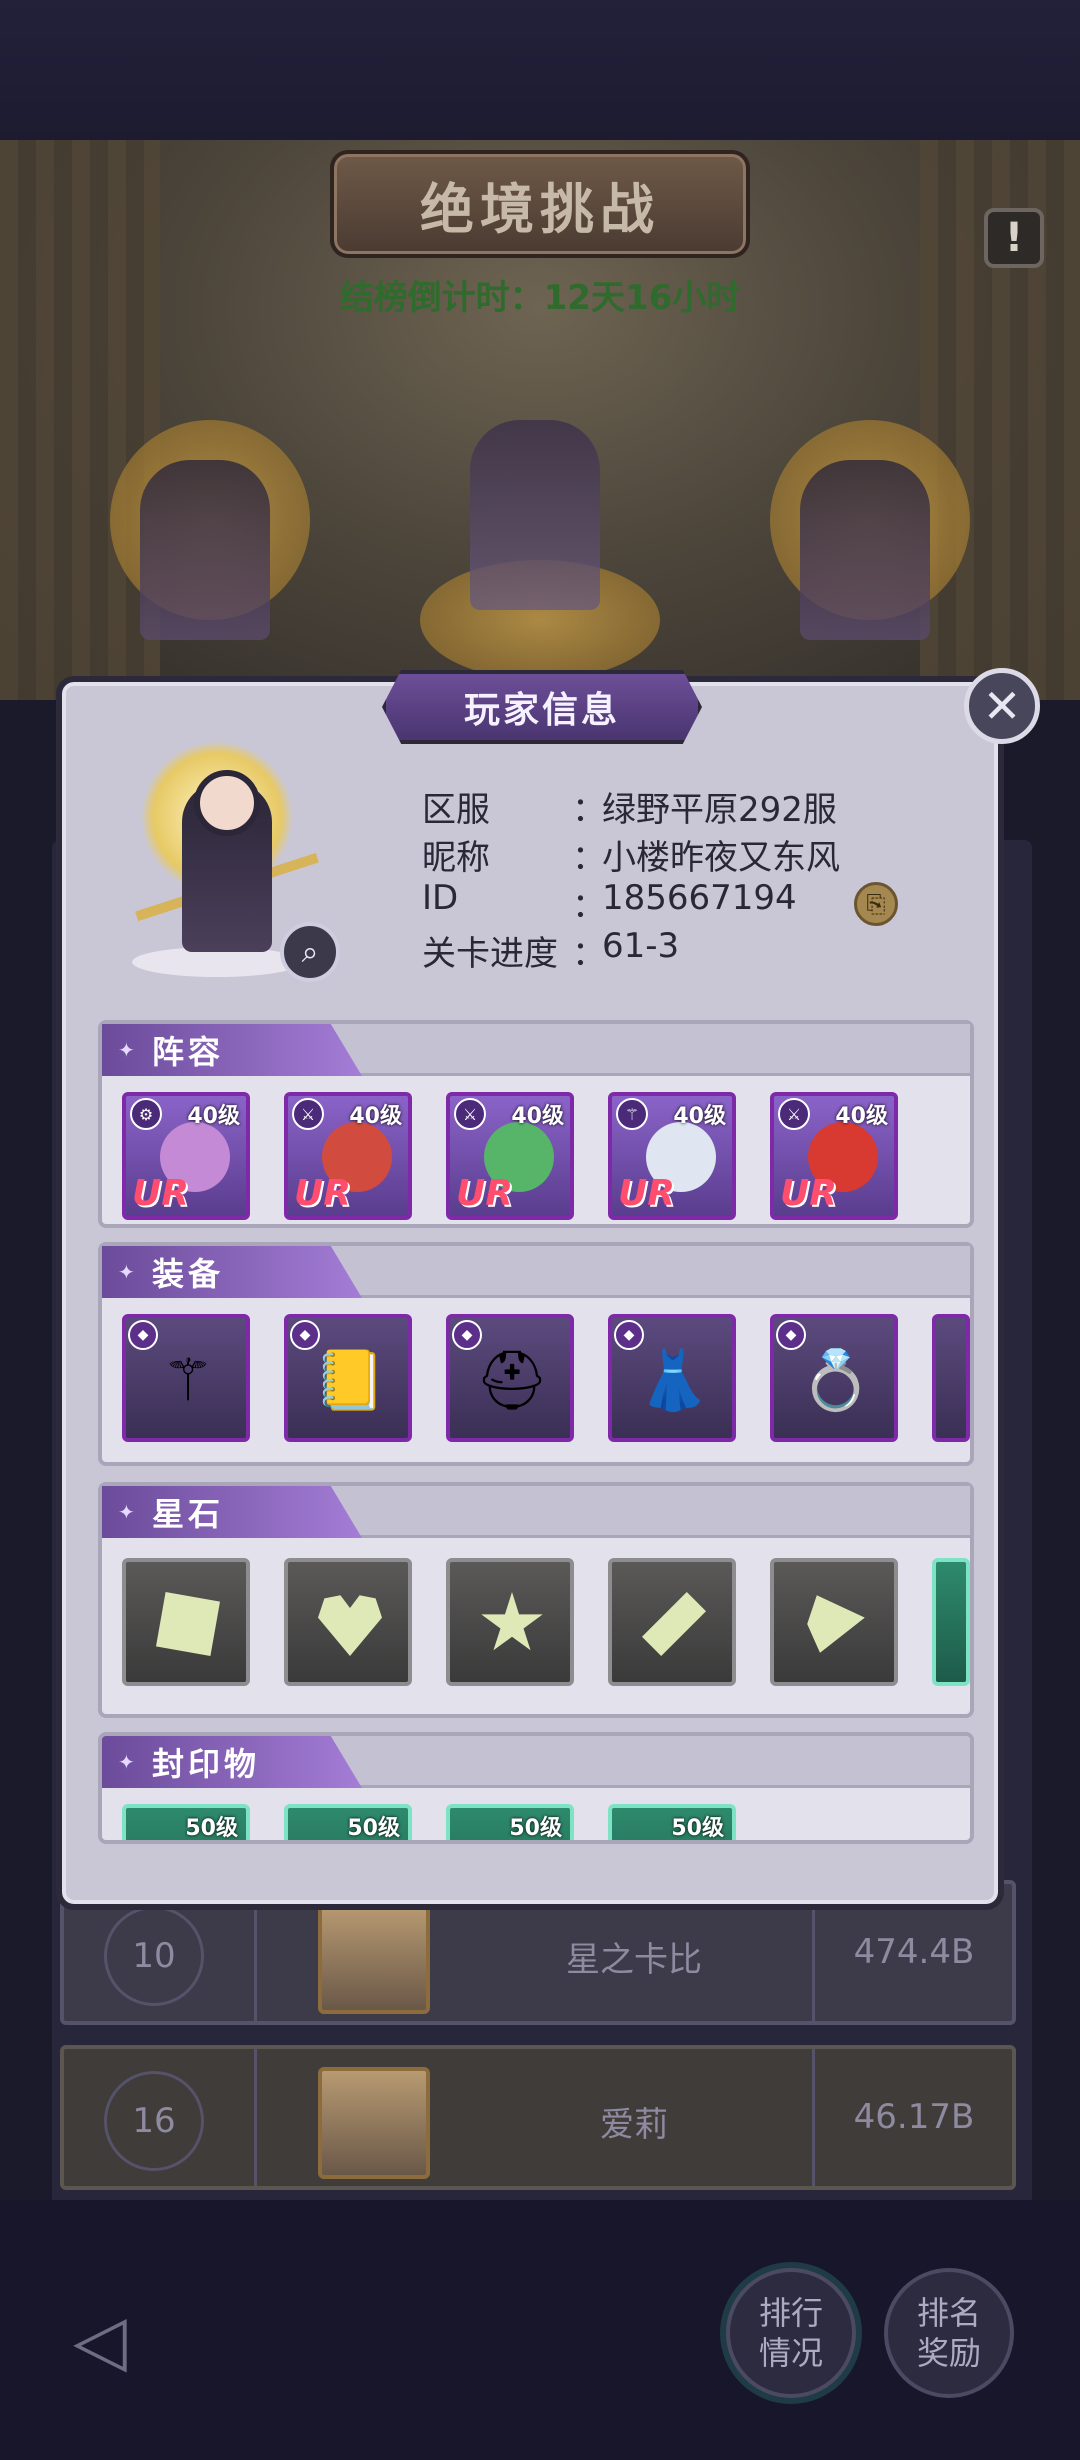 This screenshot has height=2460, width=1080. Describe the element at coordinates (490, 954) in the screenshot. I see `progress-label: 关卡进度` at that location.